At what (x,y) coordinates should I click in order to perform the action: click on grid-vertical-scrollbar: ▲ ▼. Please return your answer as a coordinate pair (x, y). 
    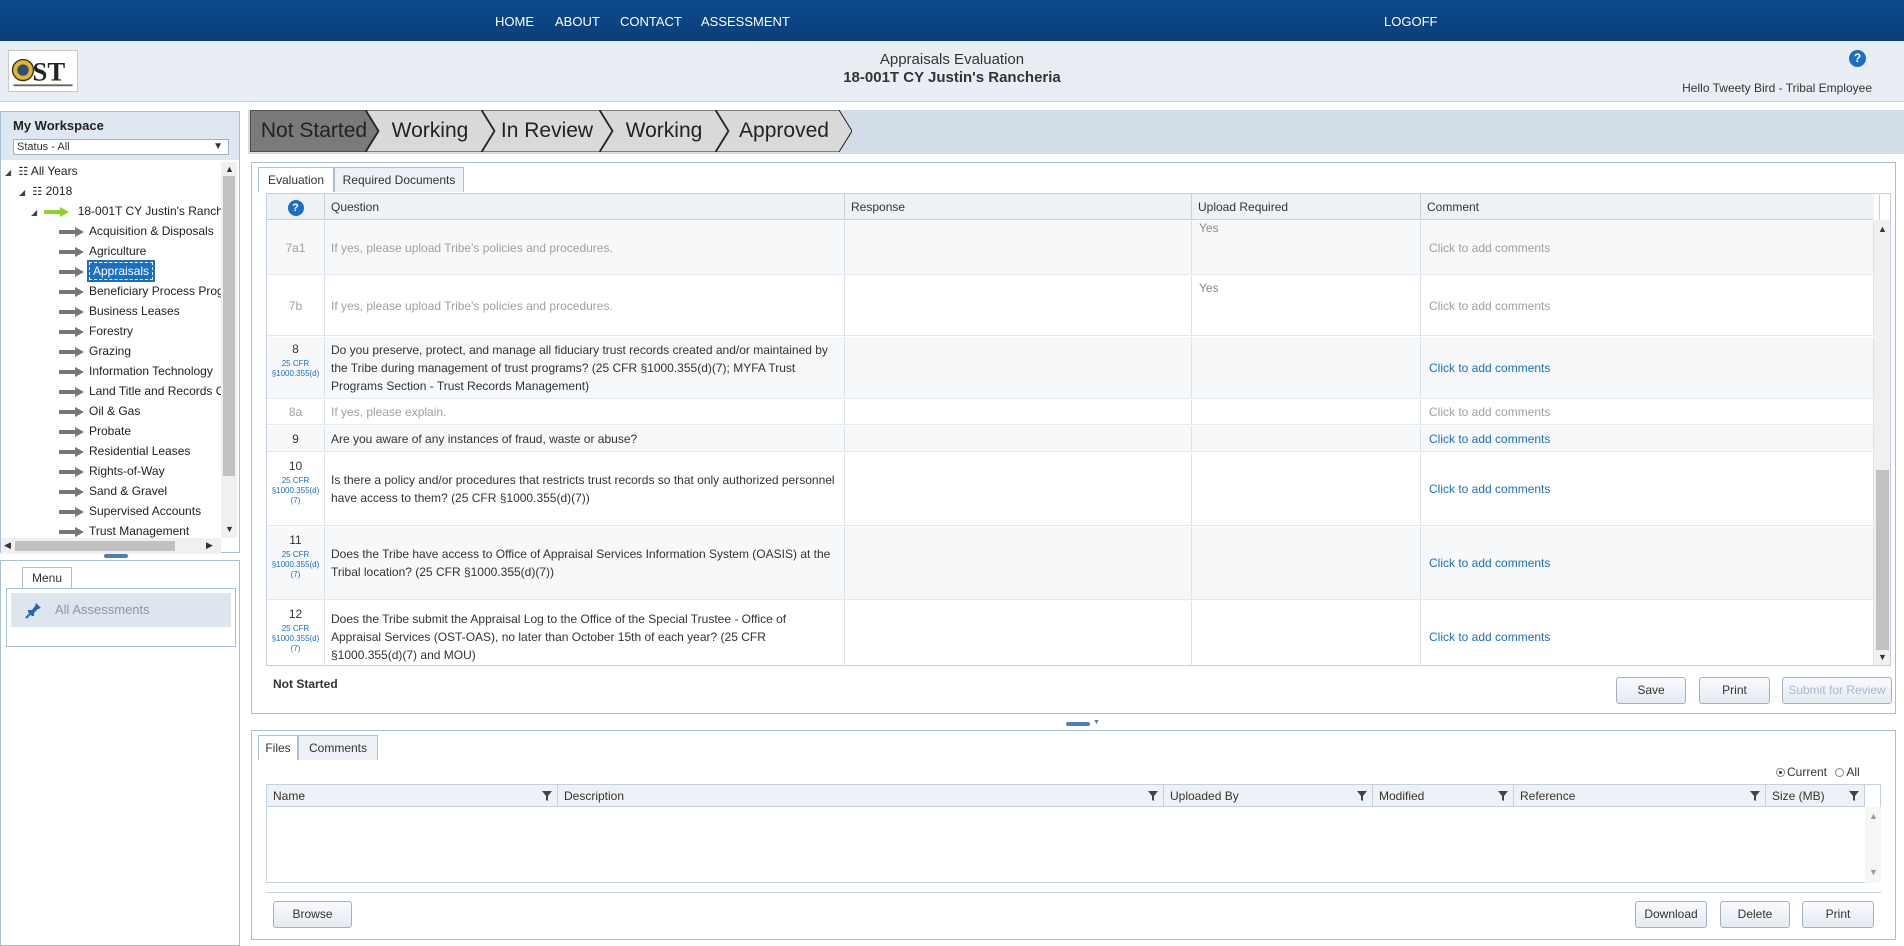
    Looking at the image, I should click on (1882, 442).